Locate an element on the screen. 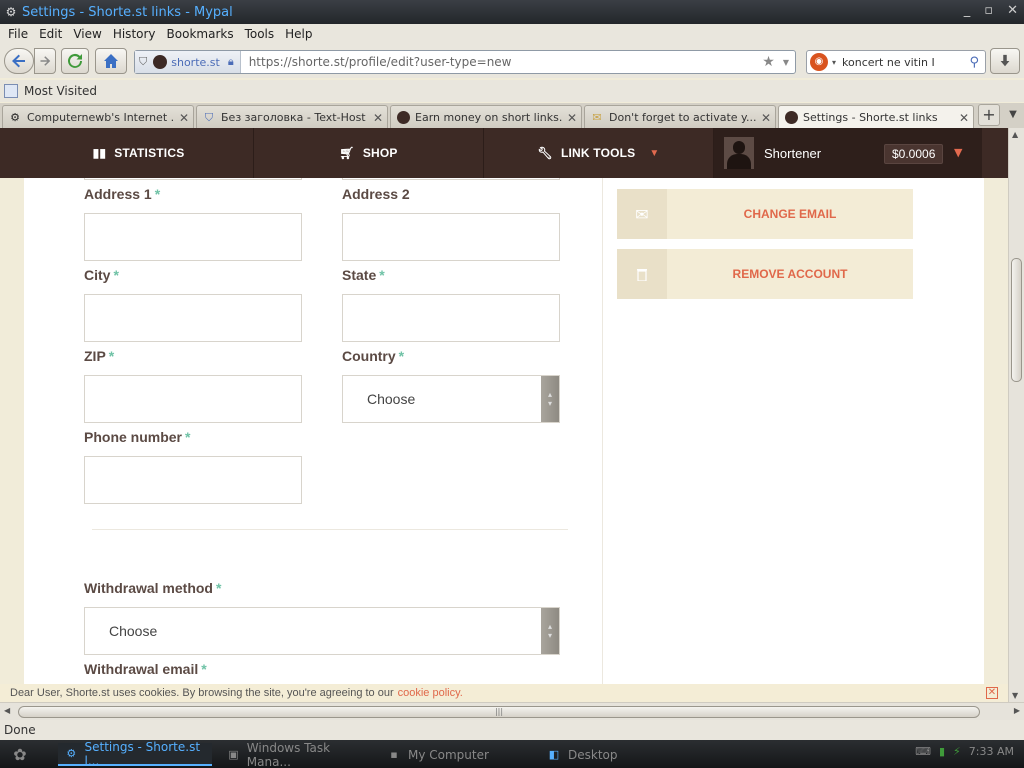  task-desktop: ◧ Desktop is located at coordinates (615, 754).